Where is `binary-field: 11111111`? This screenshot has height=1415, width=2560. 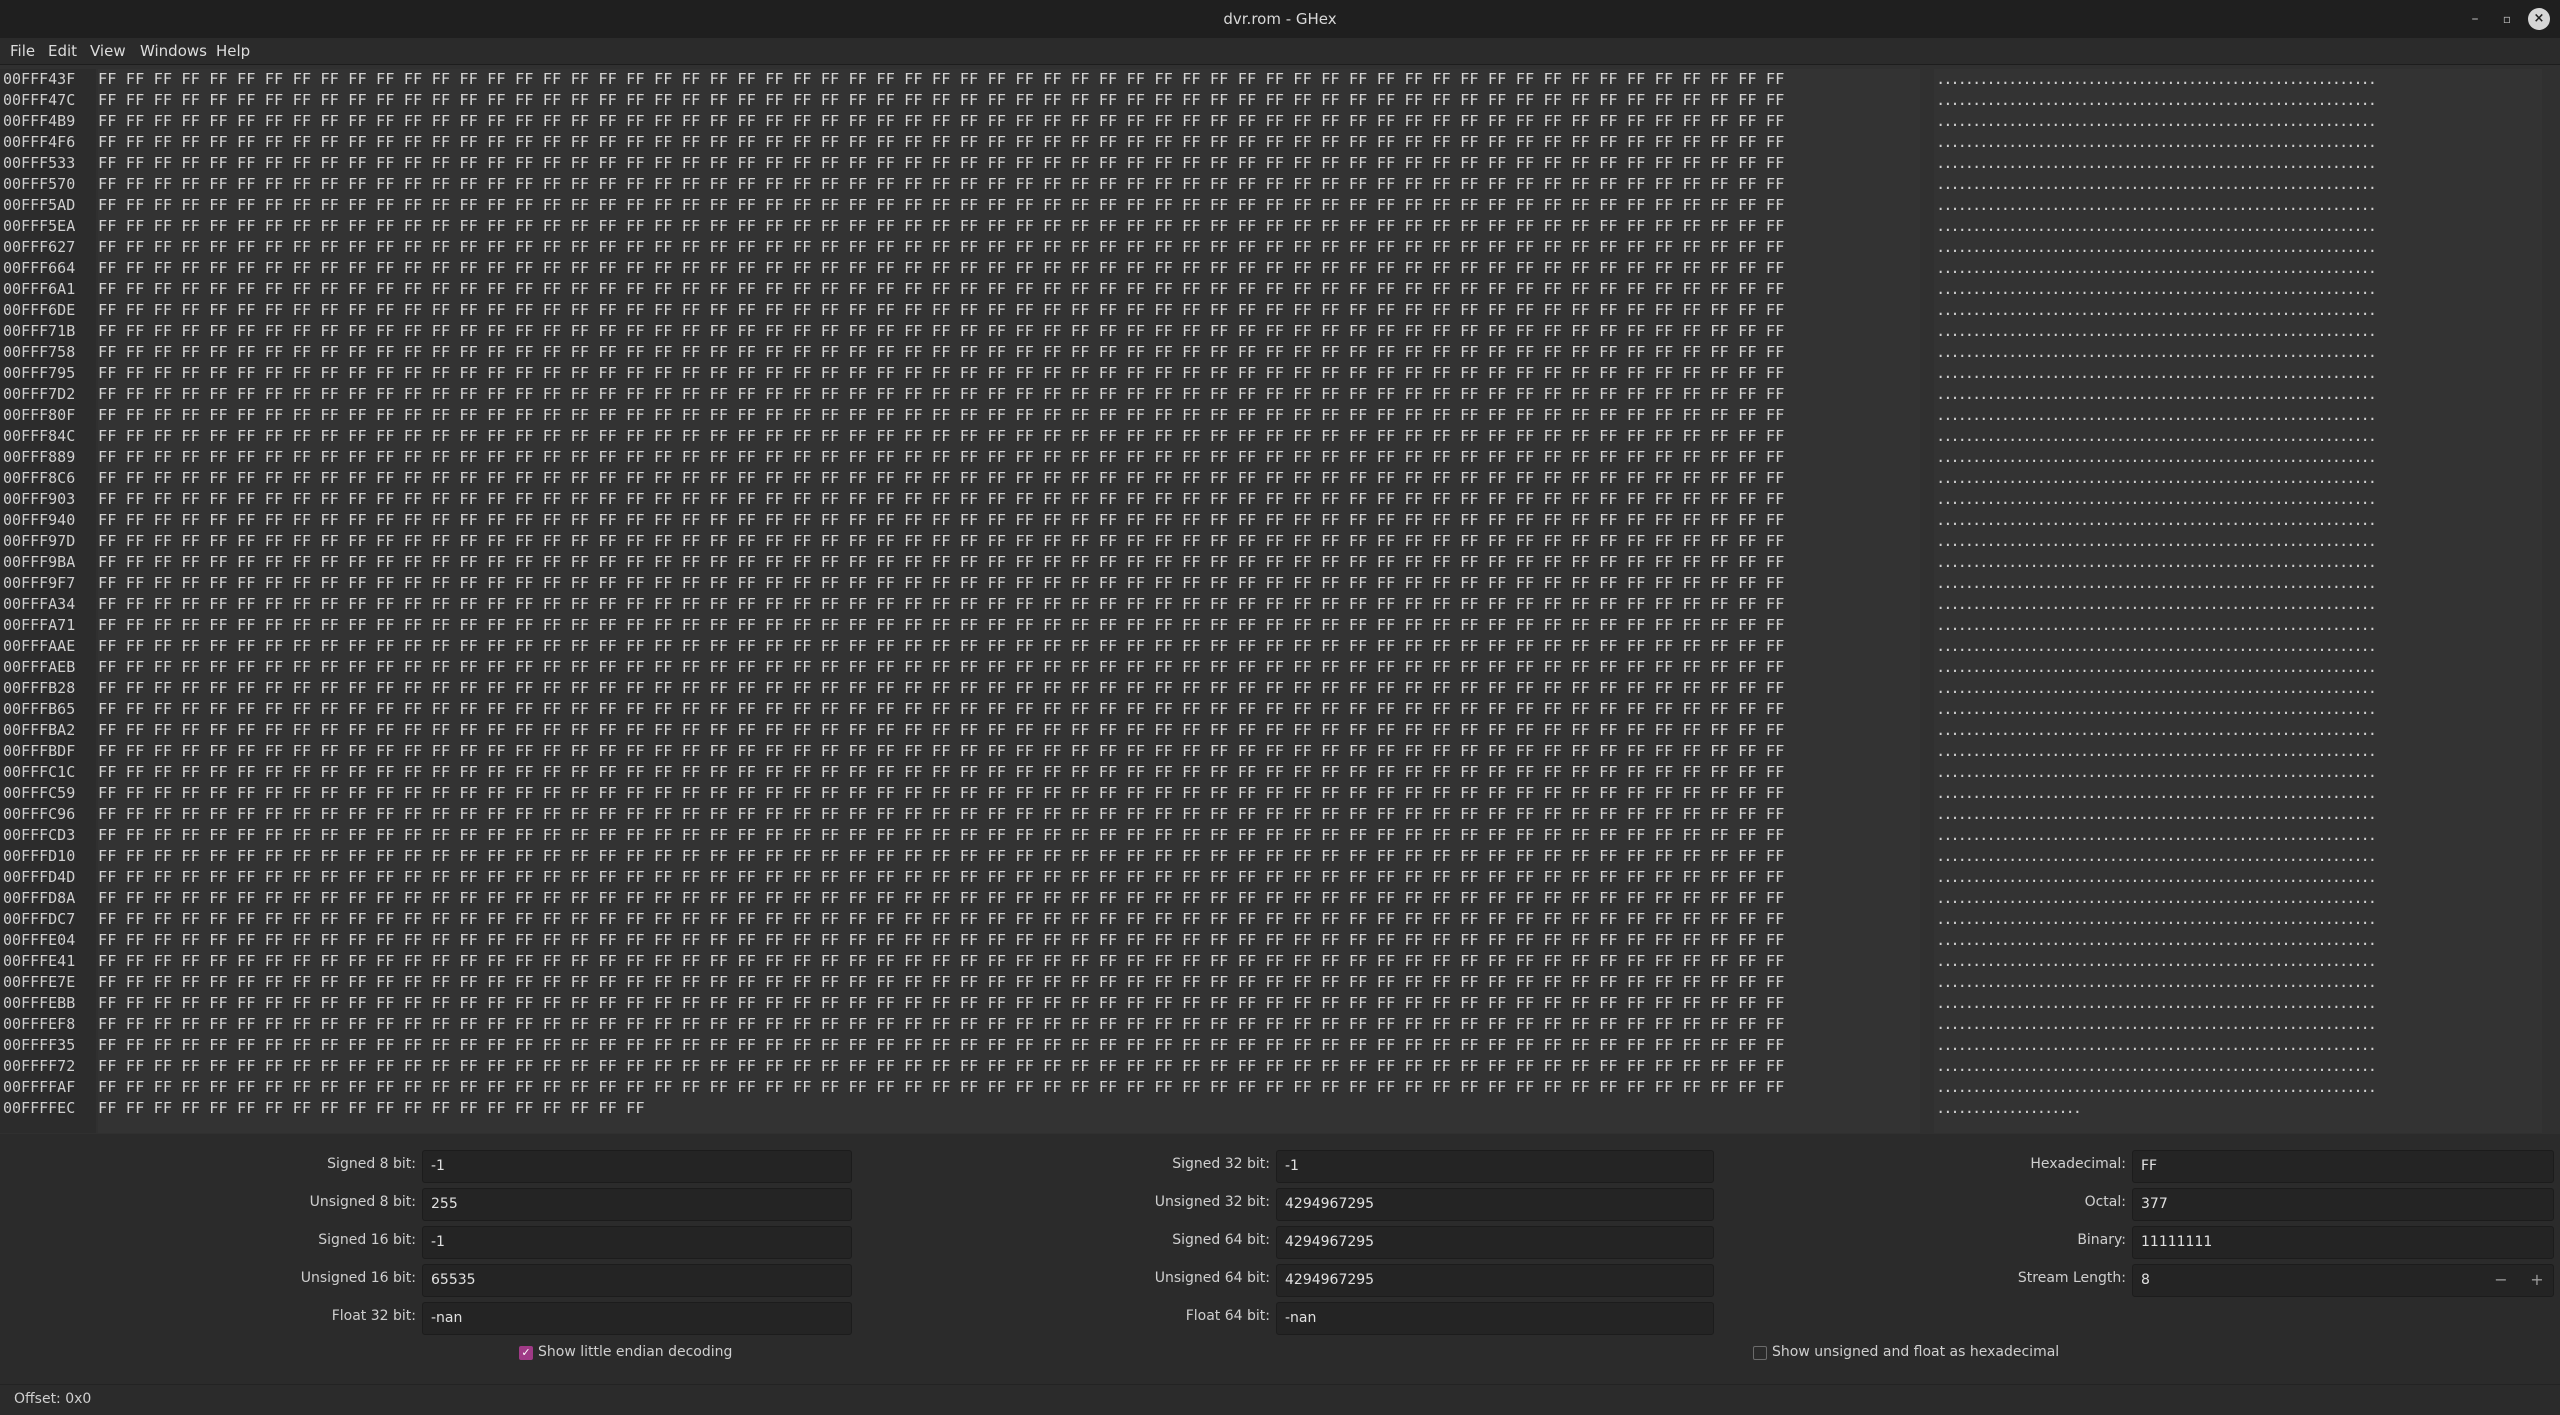 binary-field: 11111111 is located at coordinates (2343, 1242).